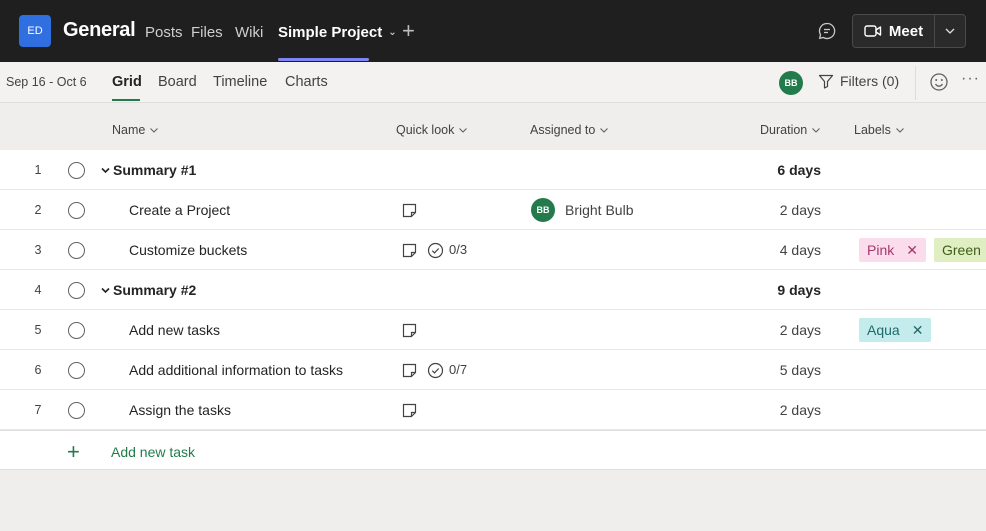  Describe the element at coordinates (188, 250) in the screenshot. I see `task-name: Customize buckets` at that location.